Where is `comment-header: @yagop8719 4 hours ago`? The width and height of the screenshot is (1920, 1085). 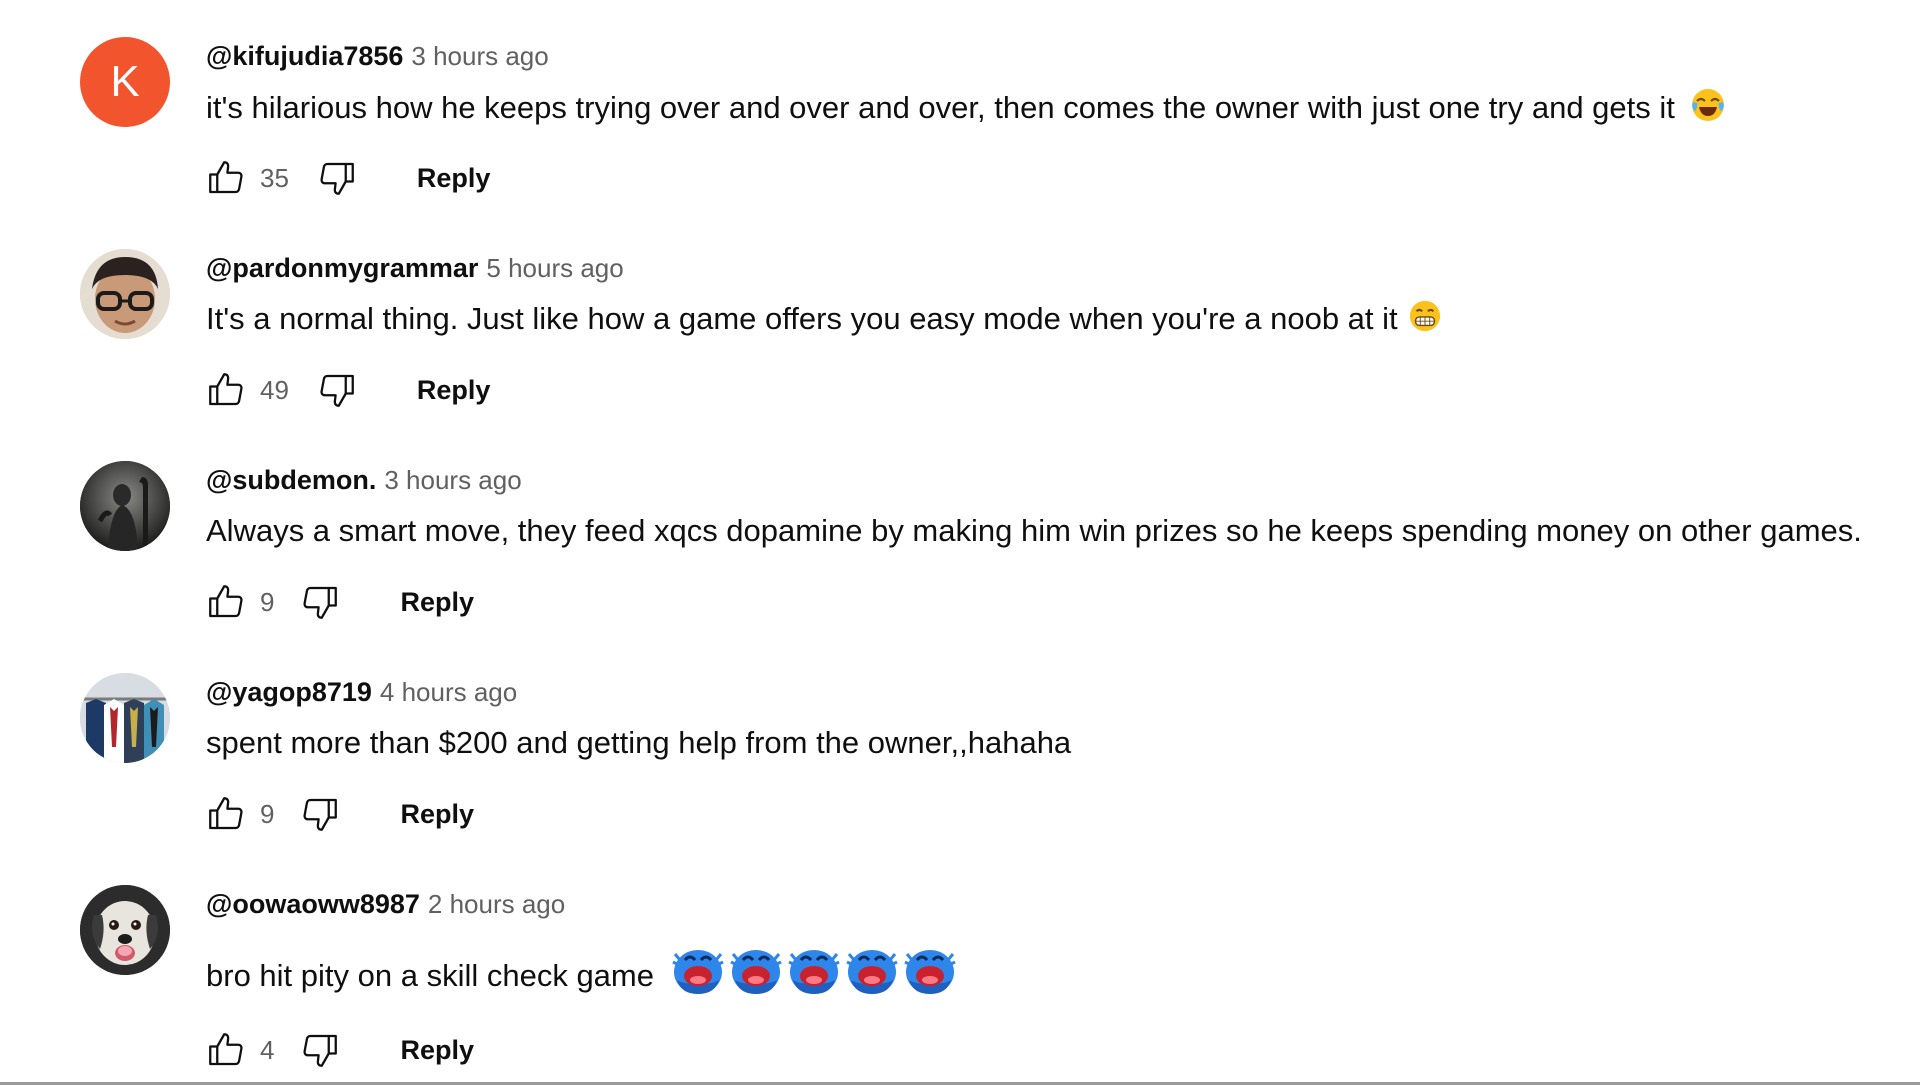
comment-header: @yagop8719 4 hours ago is located at coordinates (361, 694).